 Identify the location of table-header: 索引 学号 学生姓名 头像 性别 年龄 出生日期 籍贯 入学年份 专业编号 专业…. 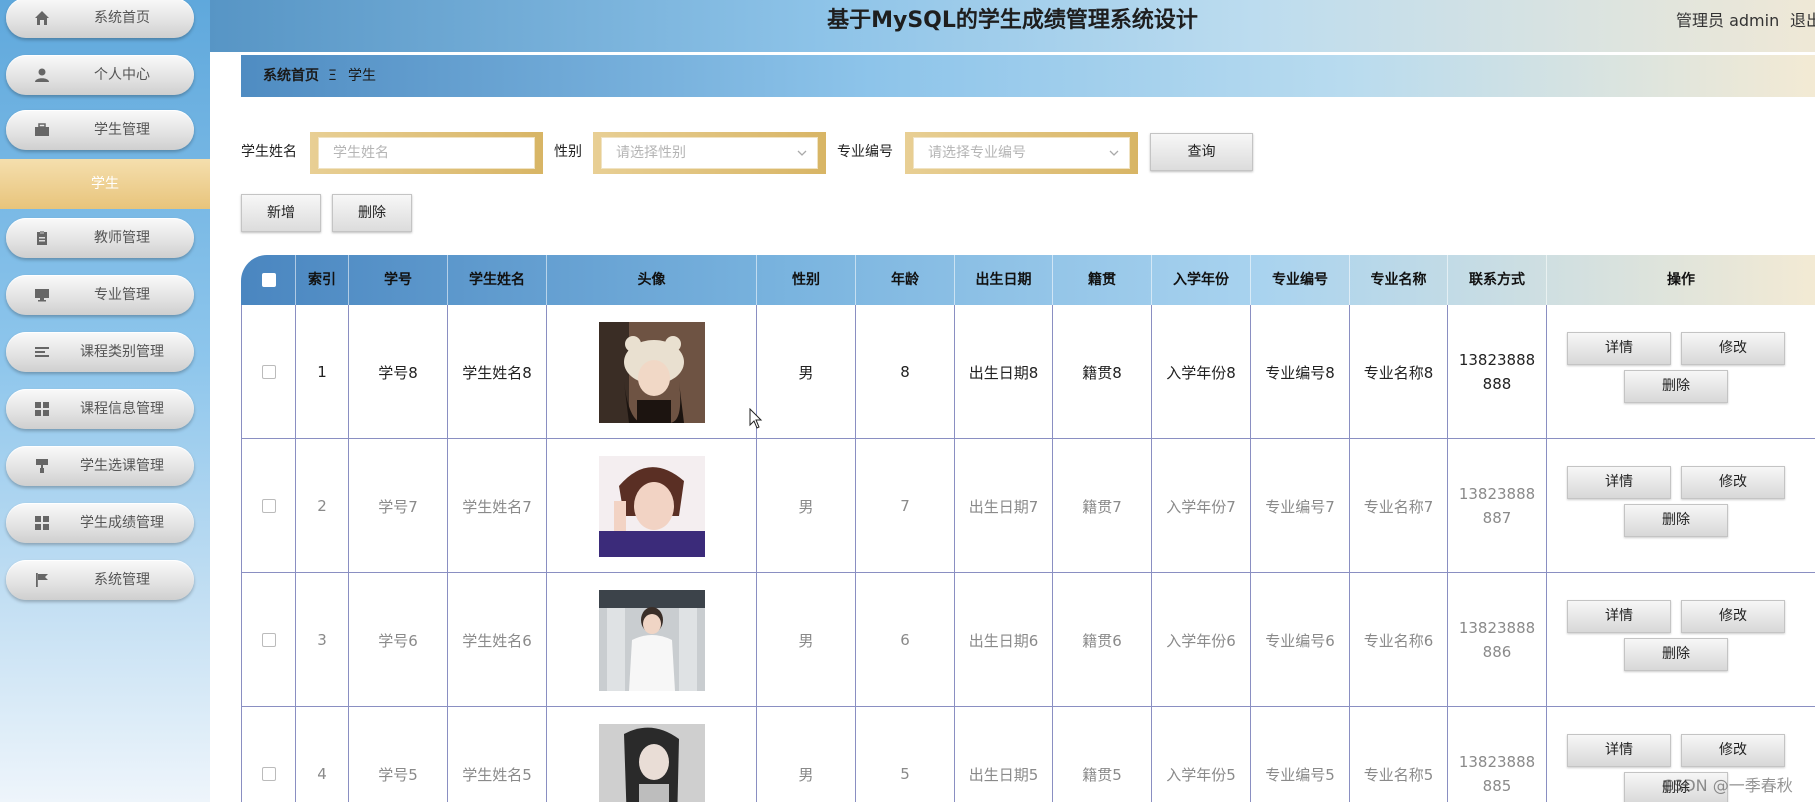
(1028, 280).